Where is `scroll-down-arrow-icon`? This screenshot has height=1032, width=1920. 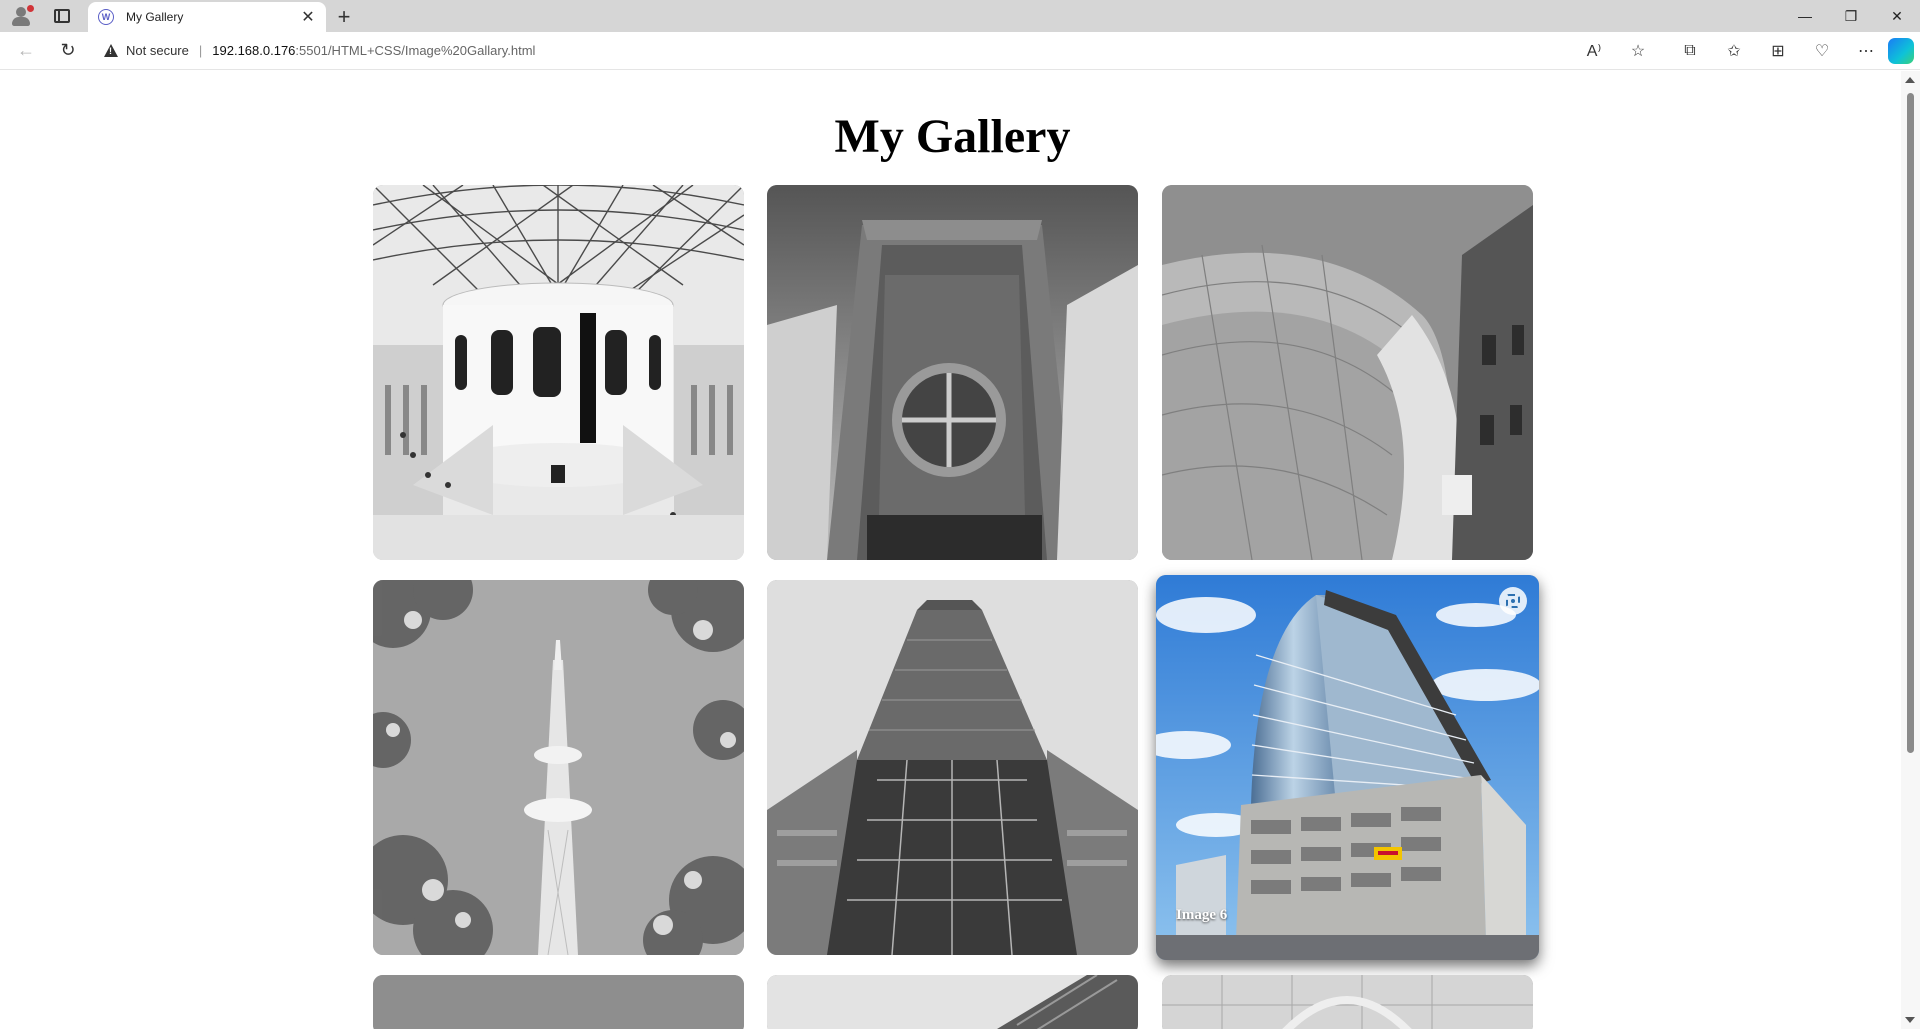
scroll-down-arrow-icon is located at coordinates (1910, 1020).